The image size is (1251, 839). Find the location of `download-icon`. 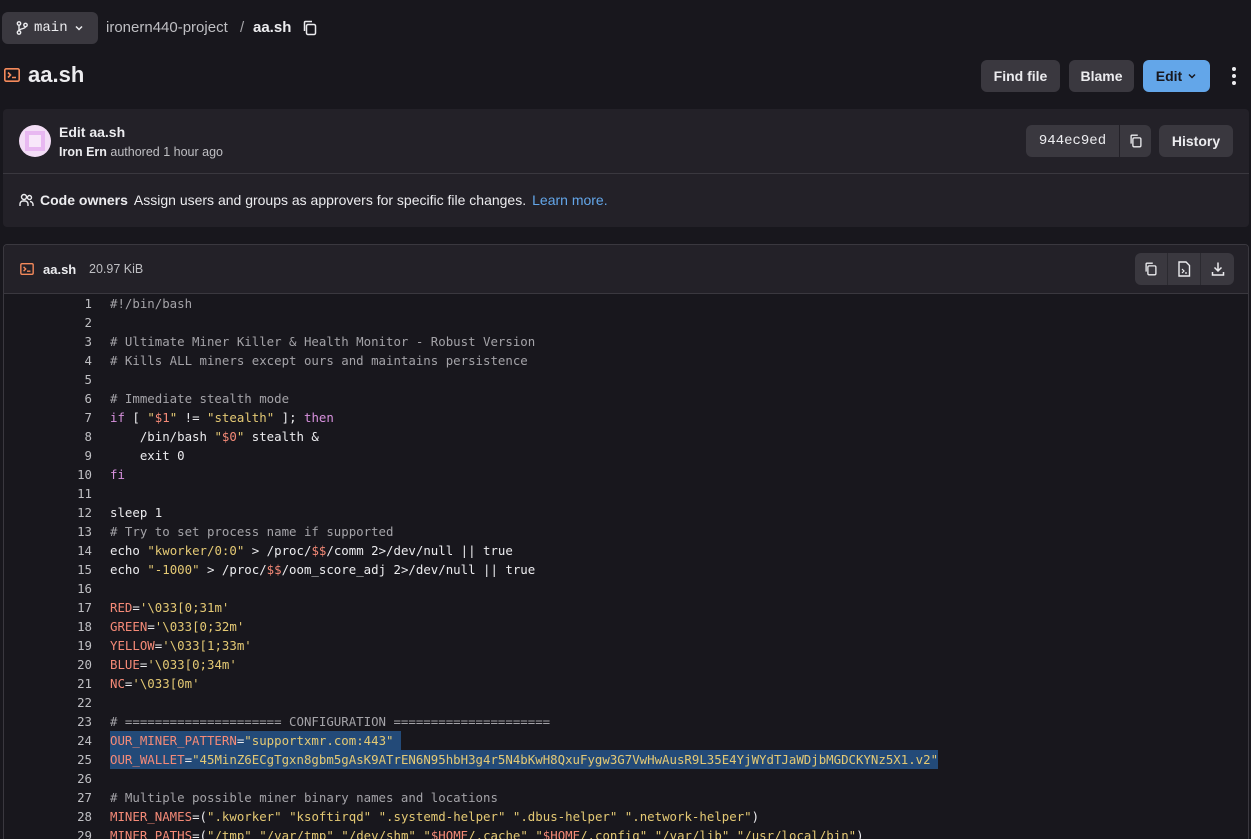

download-icon is located at coordinates (1217, 269).